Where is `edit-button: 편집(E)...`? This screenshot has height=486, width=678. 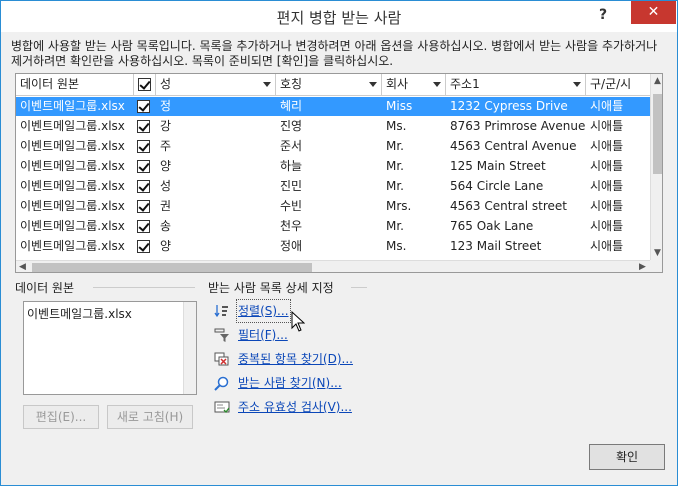 edit-button: 편집(E)... is located at coordinates (61, 417).